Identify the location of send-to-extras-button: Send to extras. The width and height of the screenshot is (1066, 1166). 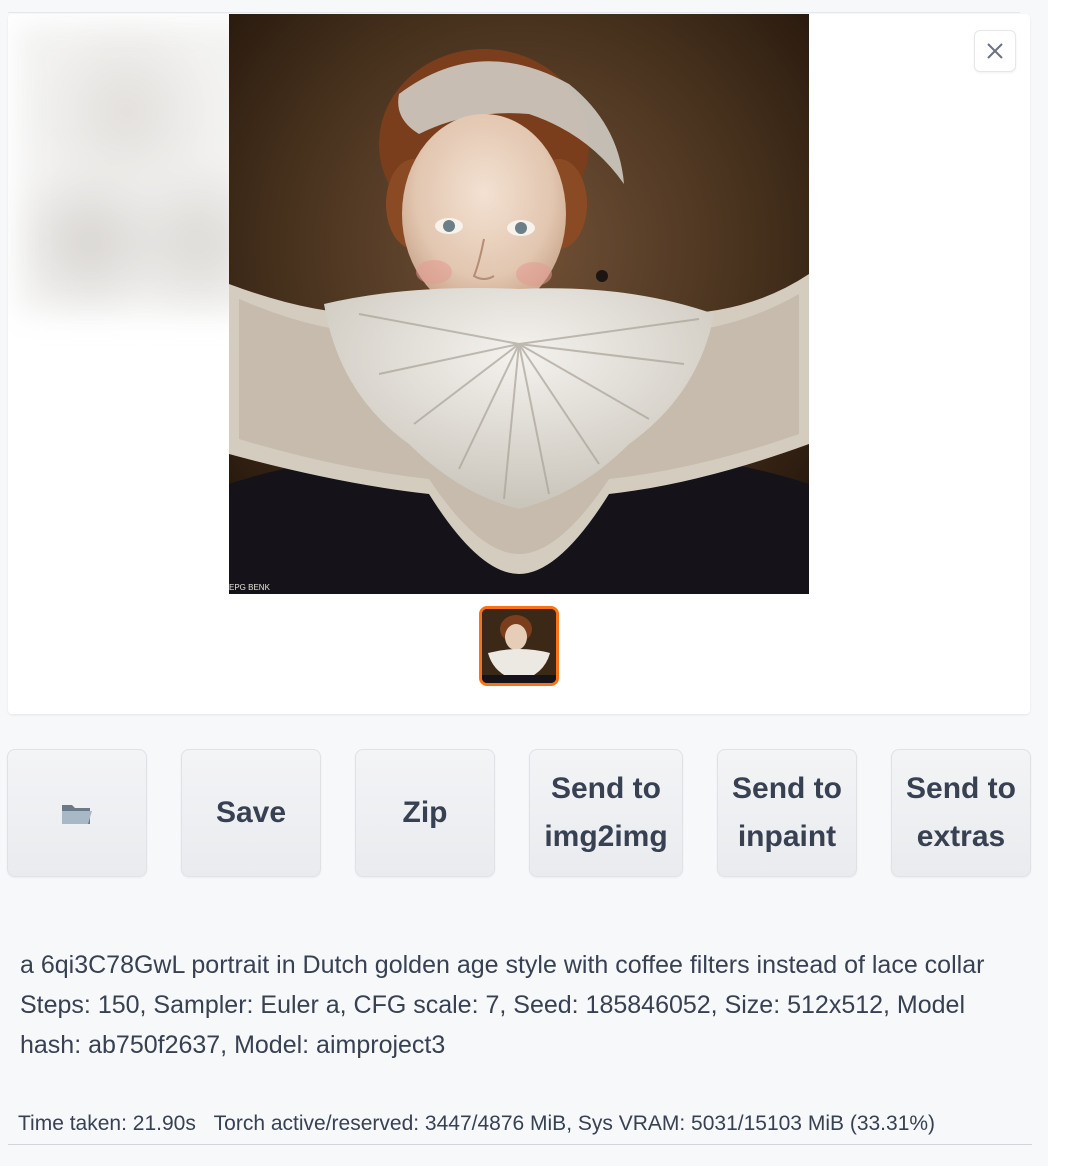
(961, 813).